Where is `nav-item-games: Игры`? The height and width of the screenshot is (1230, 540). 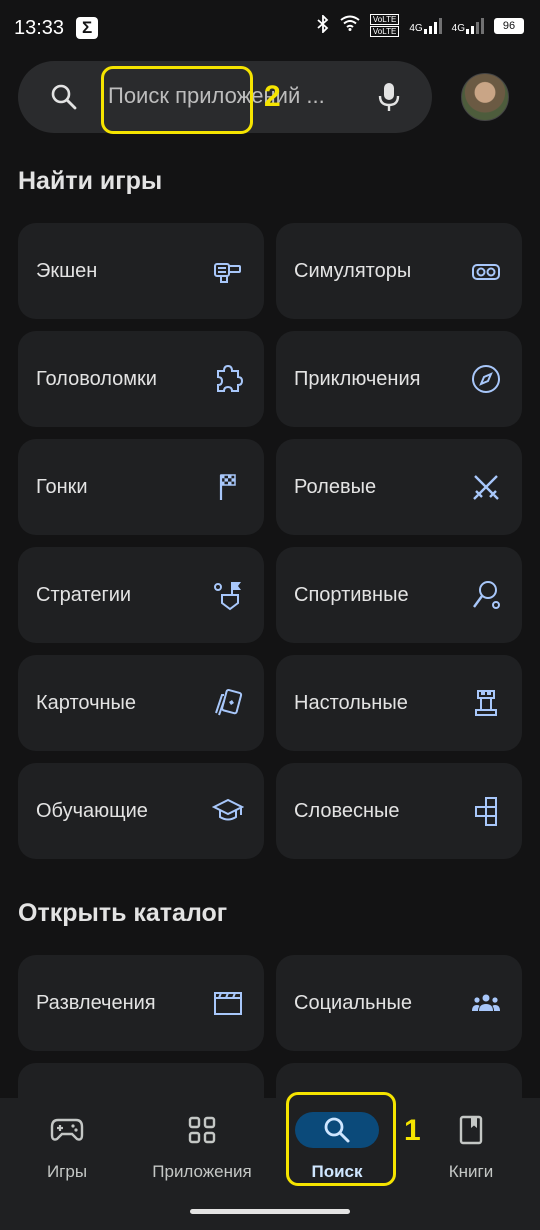 nav-item-games: Игры is located at coordinates (67, 1150).